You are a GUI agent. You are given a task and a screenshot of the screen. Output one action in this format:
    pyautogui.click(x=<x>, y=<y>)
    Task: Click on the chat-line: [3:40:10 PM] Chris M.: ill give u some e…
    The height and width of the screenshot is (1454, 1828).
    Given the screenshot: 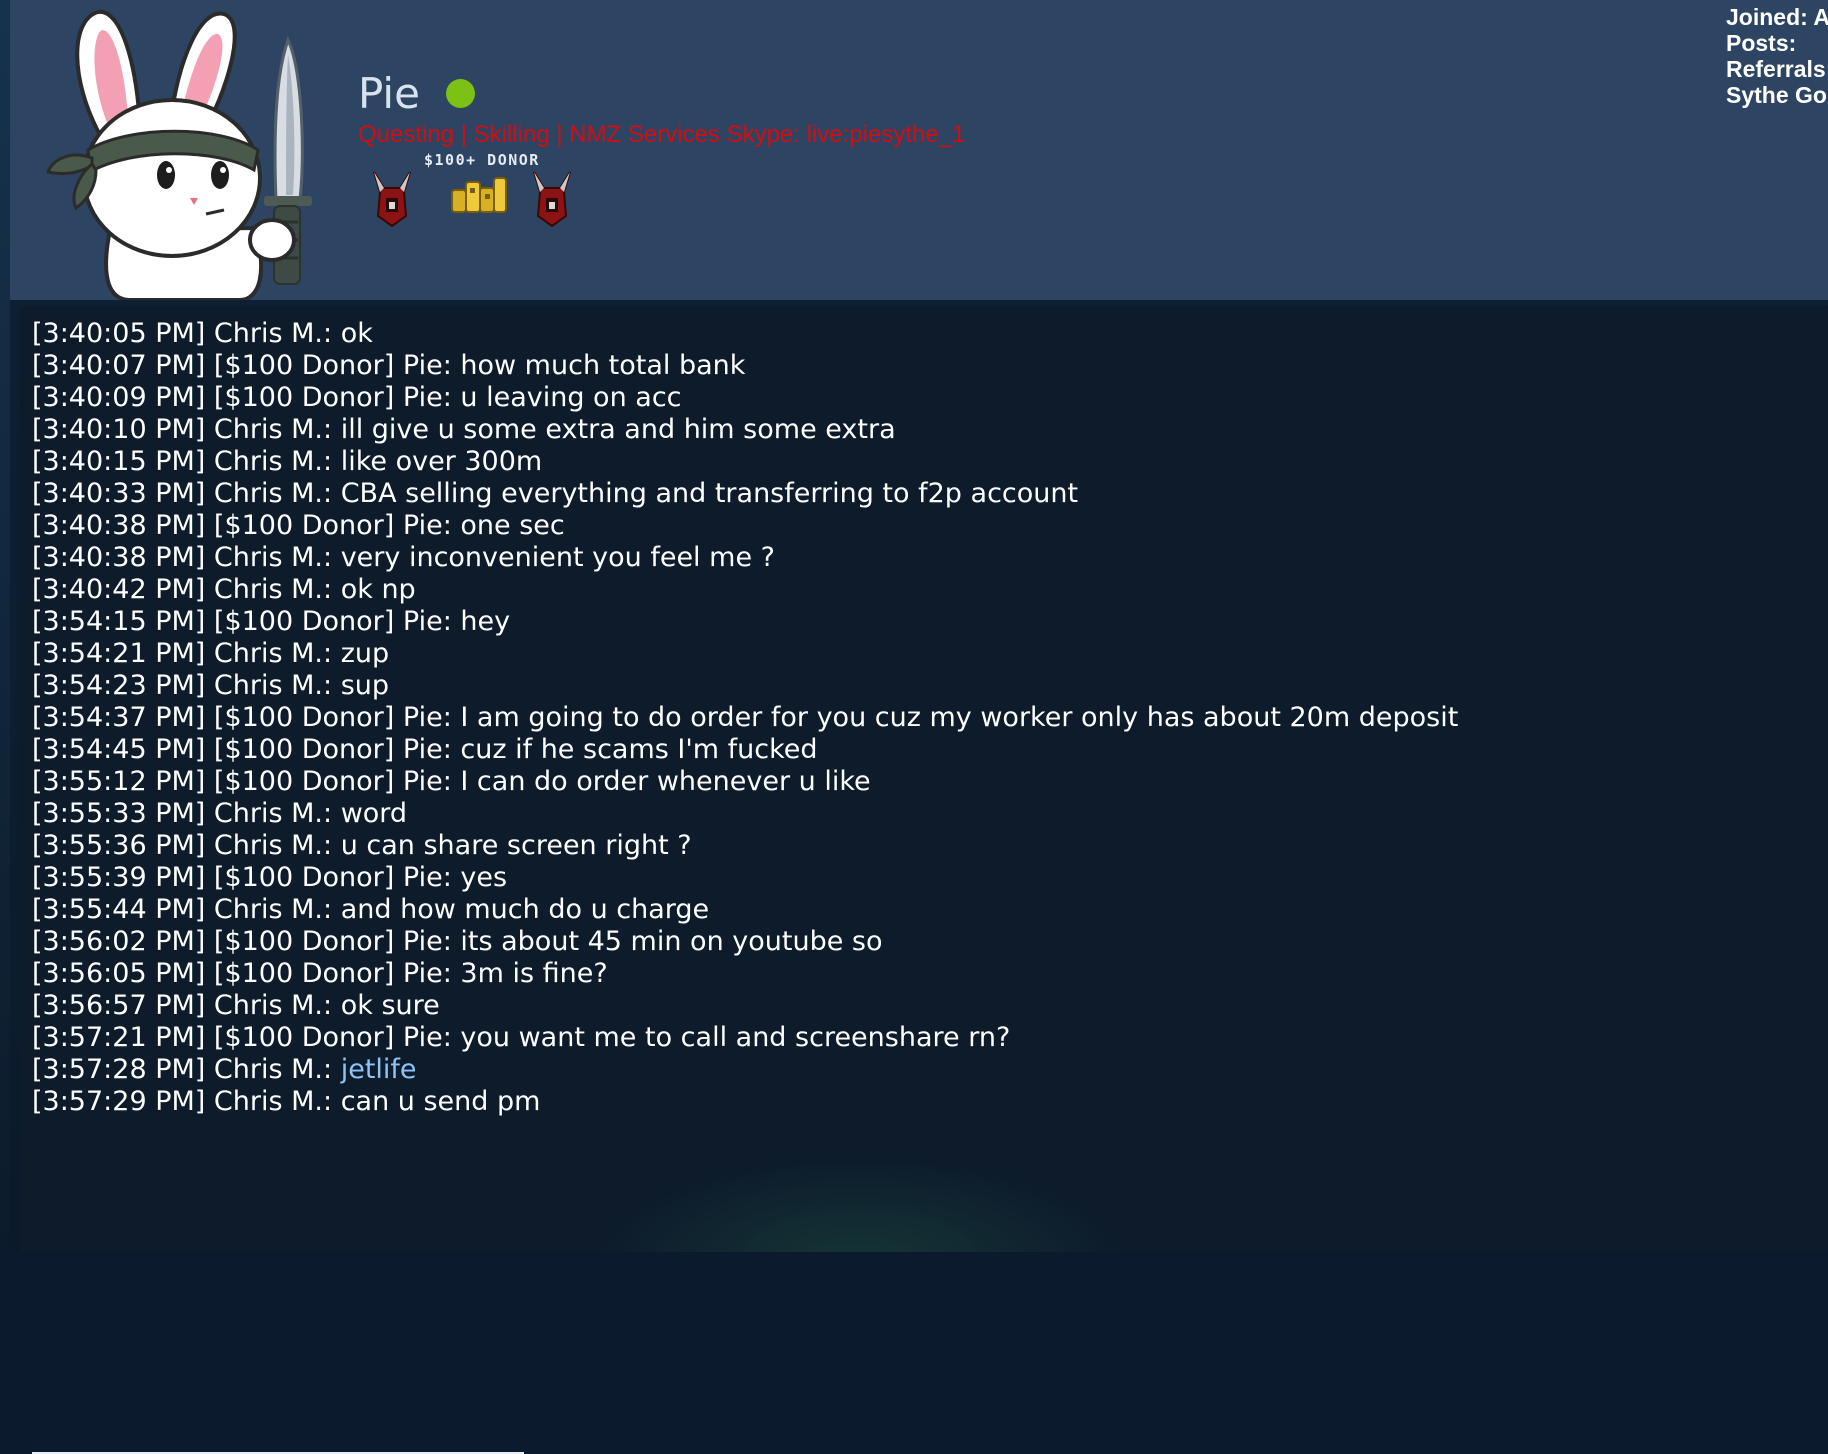 What is the action you would take?
    pyautogui.click(x=745, y=430)
    